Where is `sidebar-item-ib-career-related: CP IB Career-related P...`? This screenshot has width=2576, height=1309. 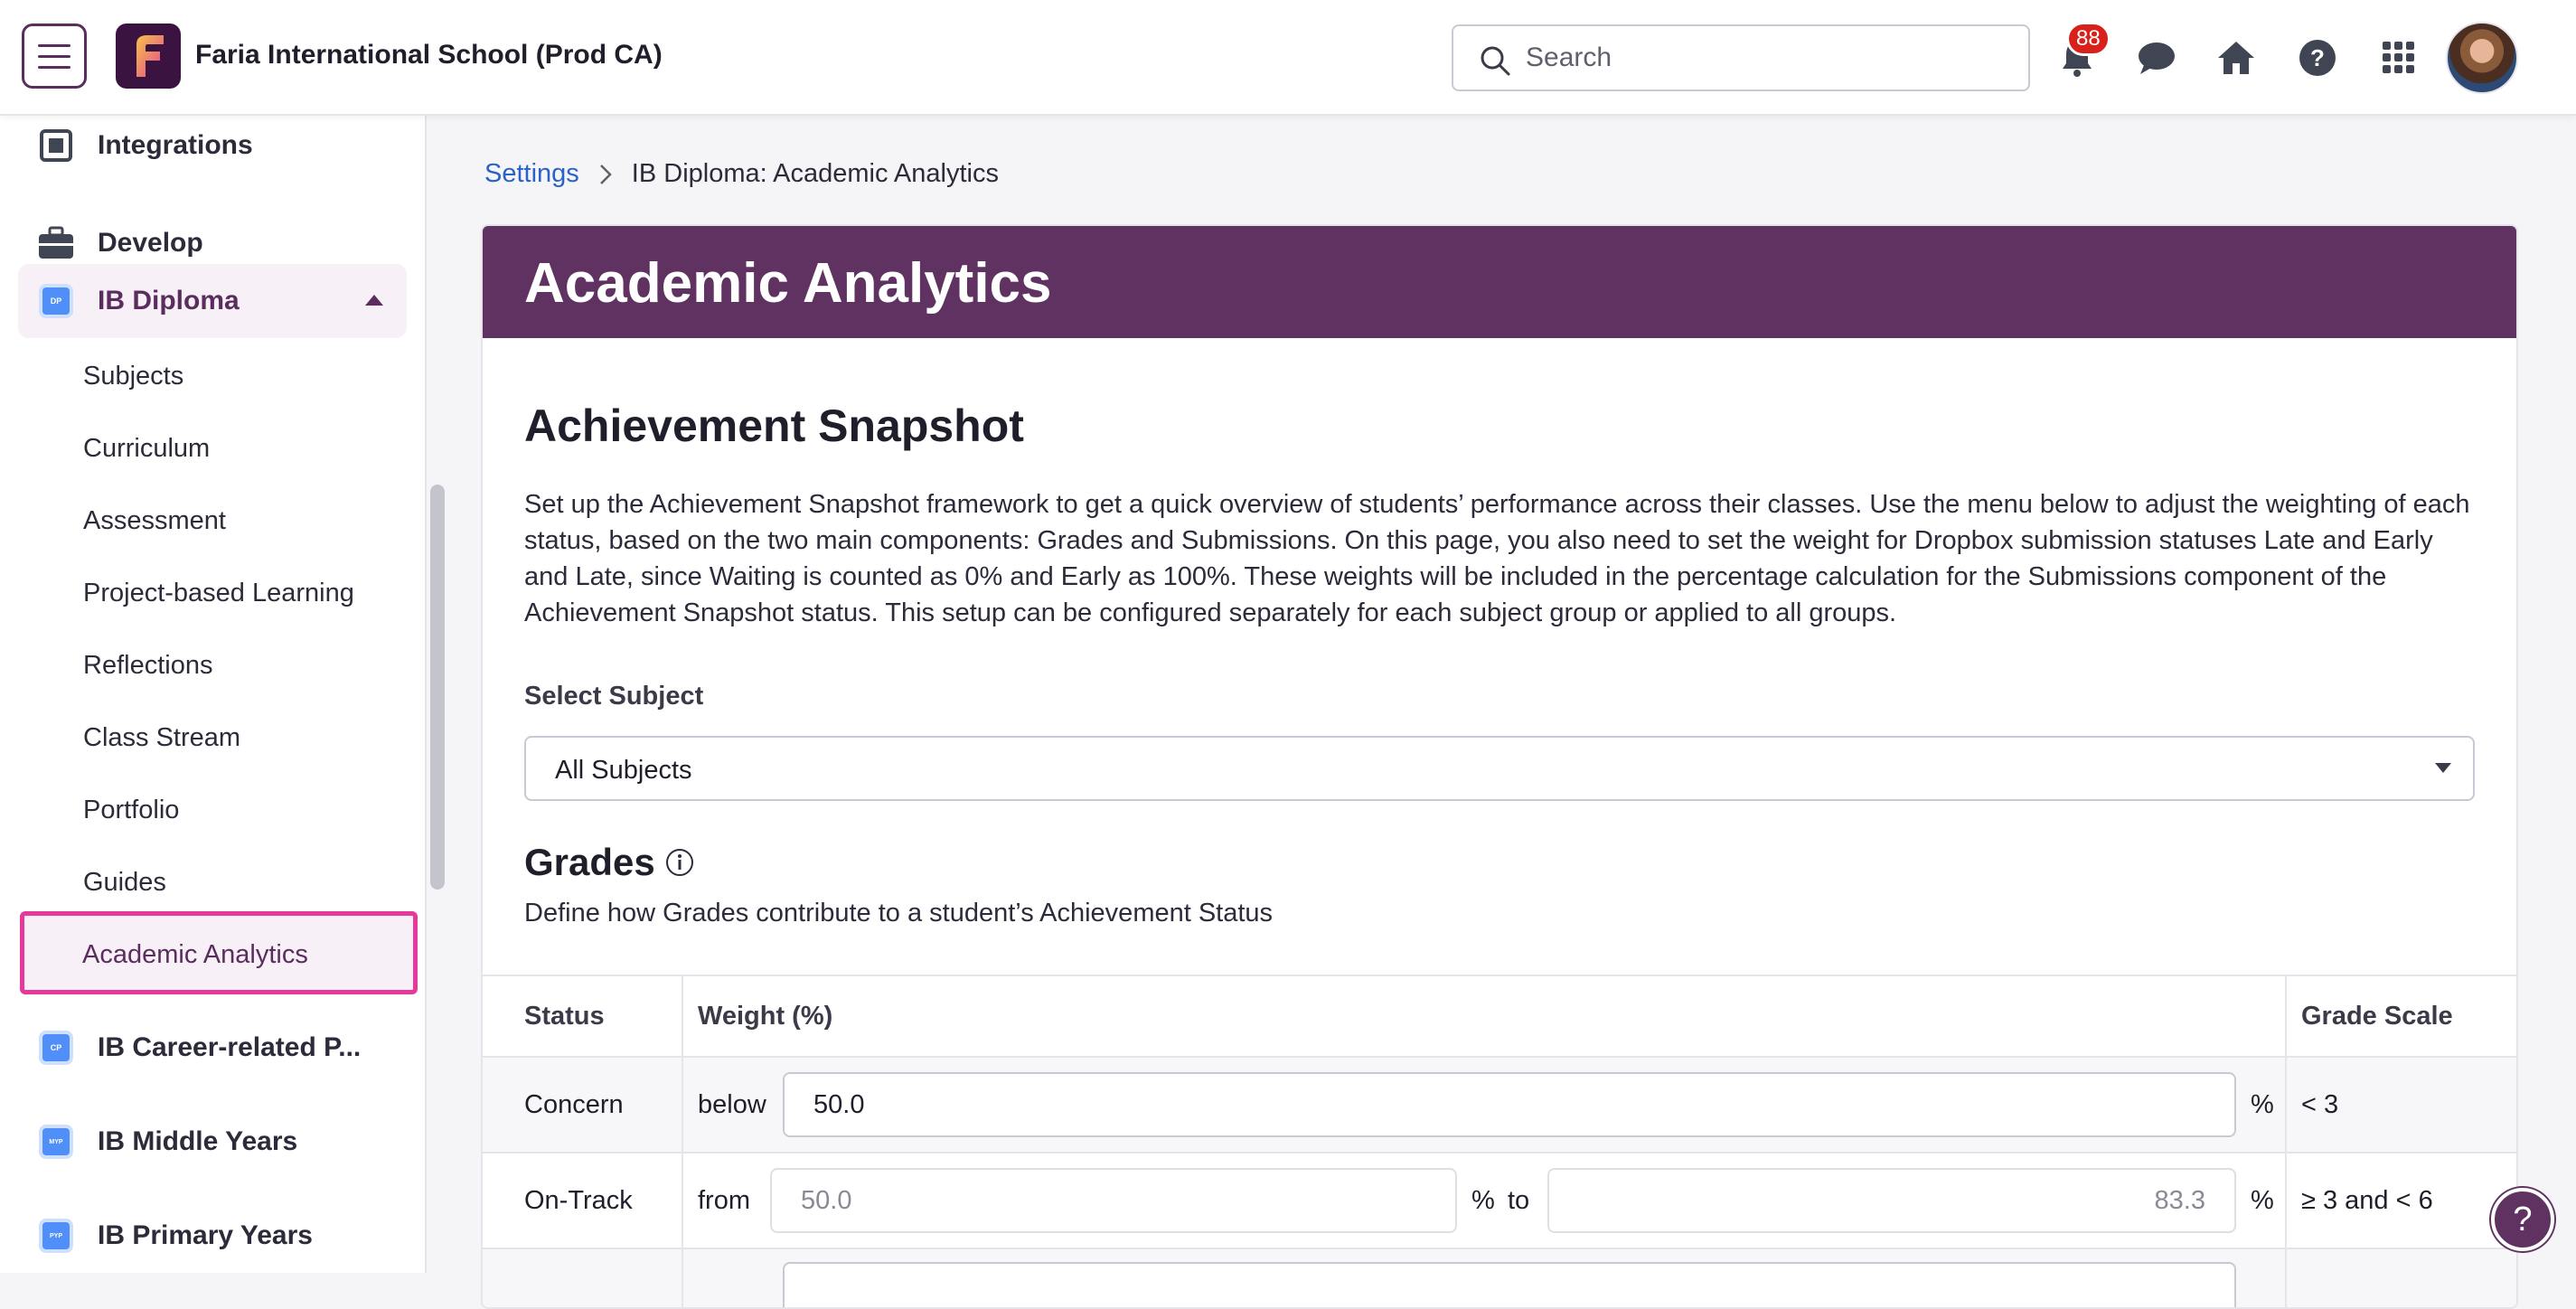 sidebar-item-ib-career-related: CP IB Career-related P... is located at coordinates (213, 1048).